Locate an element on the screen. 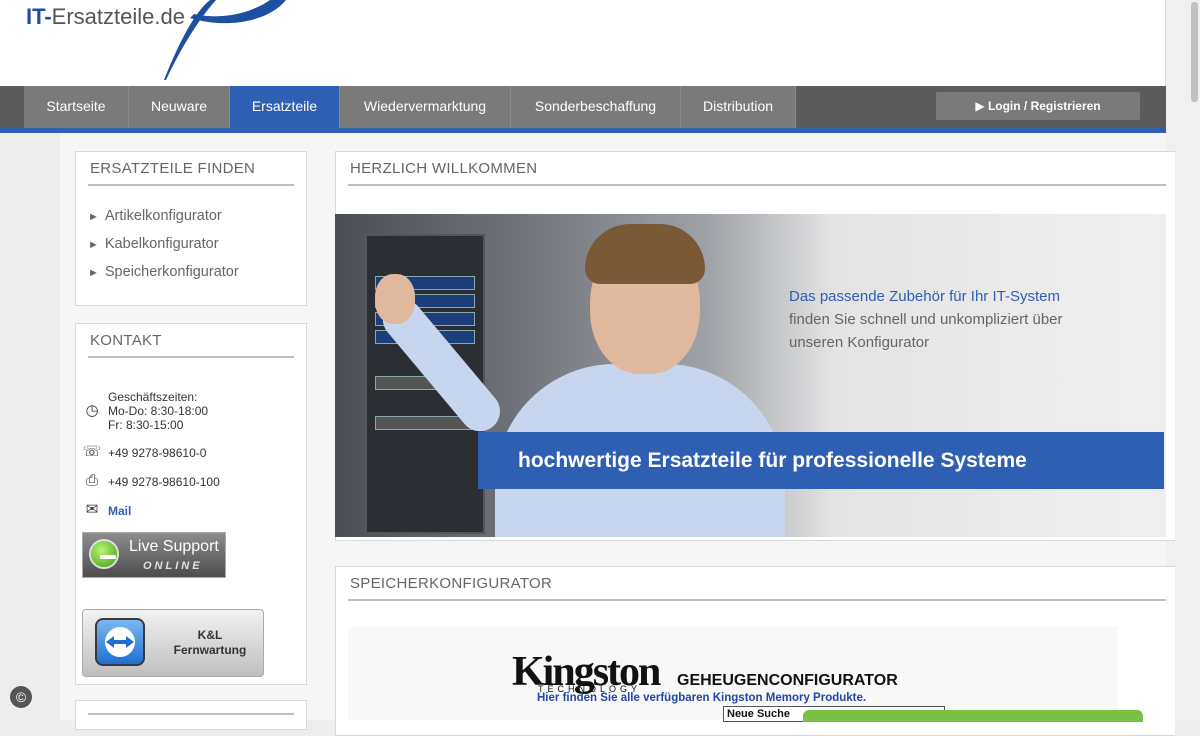  live-chat-bar is located at coordinates (973, 716).